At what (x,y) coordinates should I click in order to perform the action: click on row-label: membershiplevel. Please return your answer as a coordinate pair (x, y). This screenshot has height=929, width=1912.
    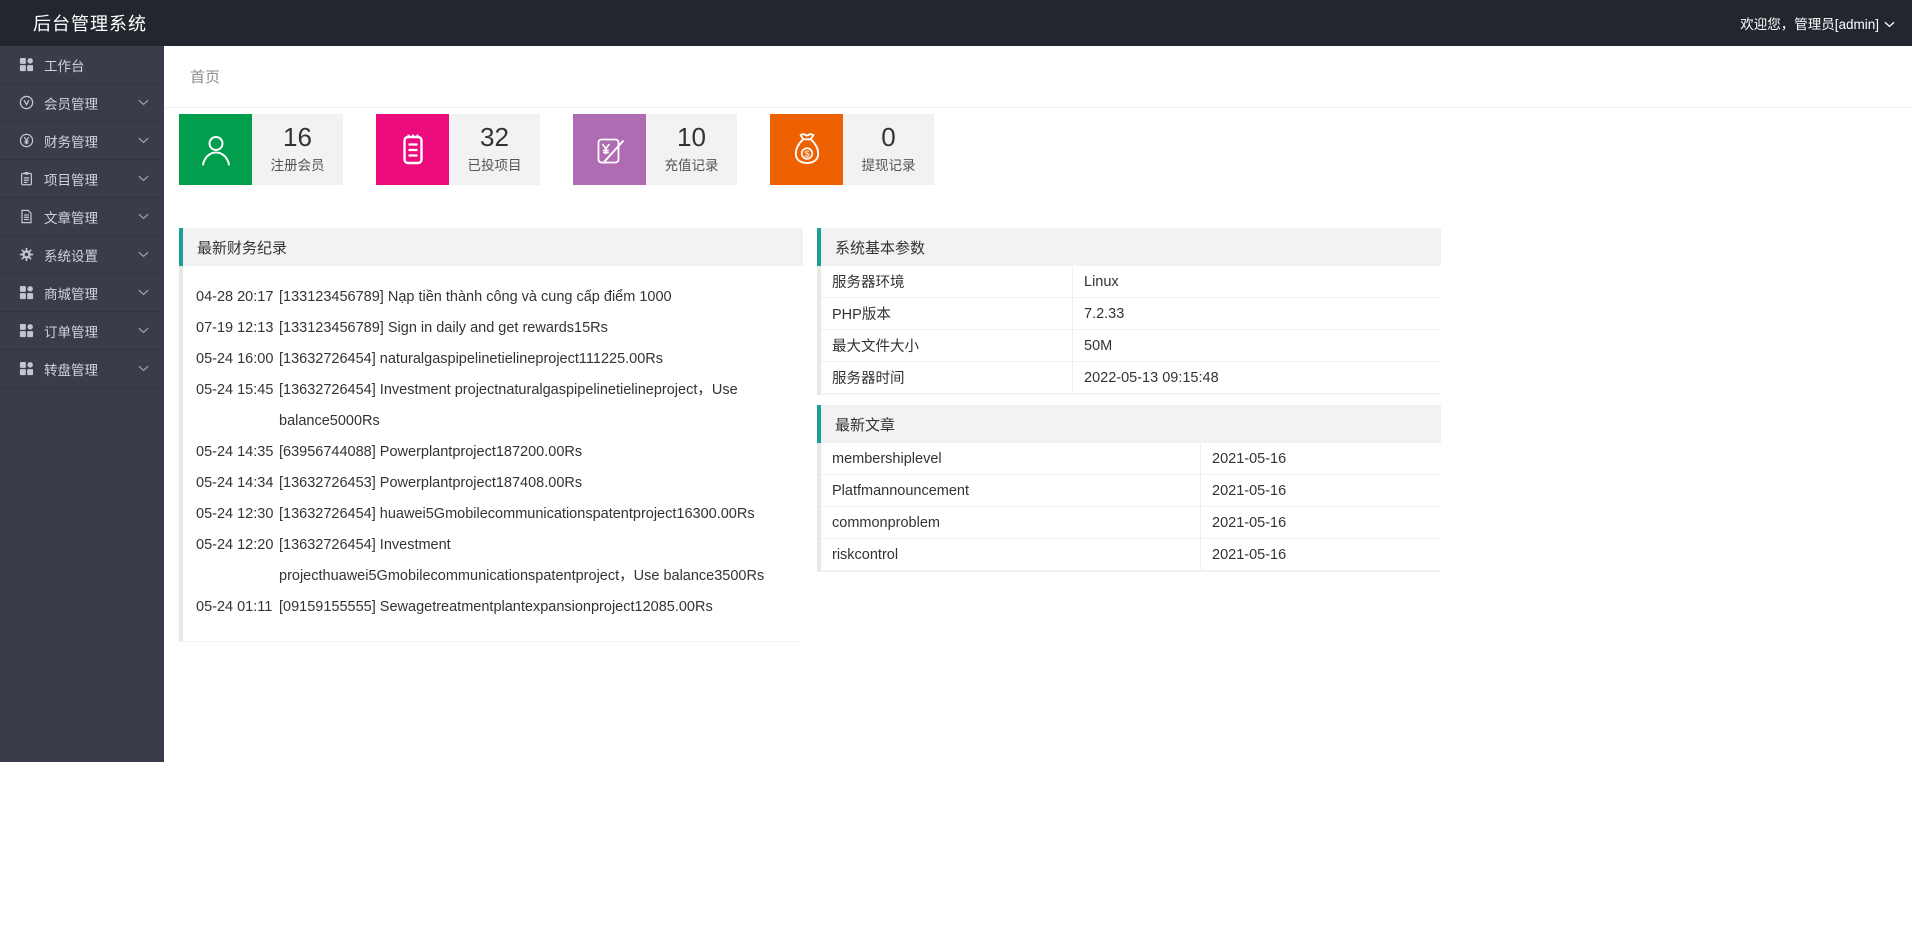
    Looking at the image, I should click on (887, 458).